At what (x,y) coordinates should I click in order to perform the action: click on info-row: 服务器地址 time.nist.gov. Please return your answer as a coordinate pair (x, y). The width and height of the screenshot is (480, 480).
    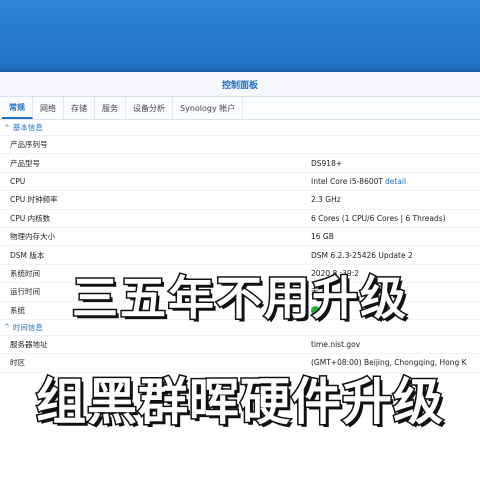
    Looking at the image, I should click on (240, 345).